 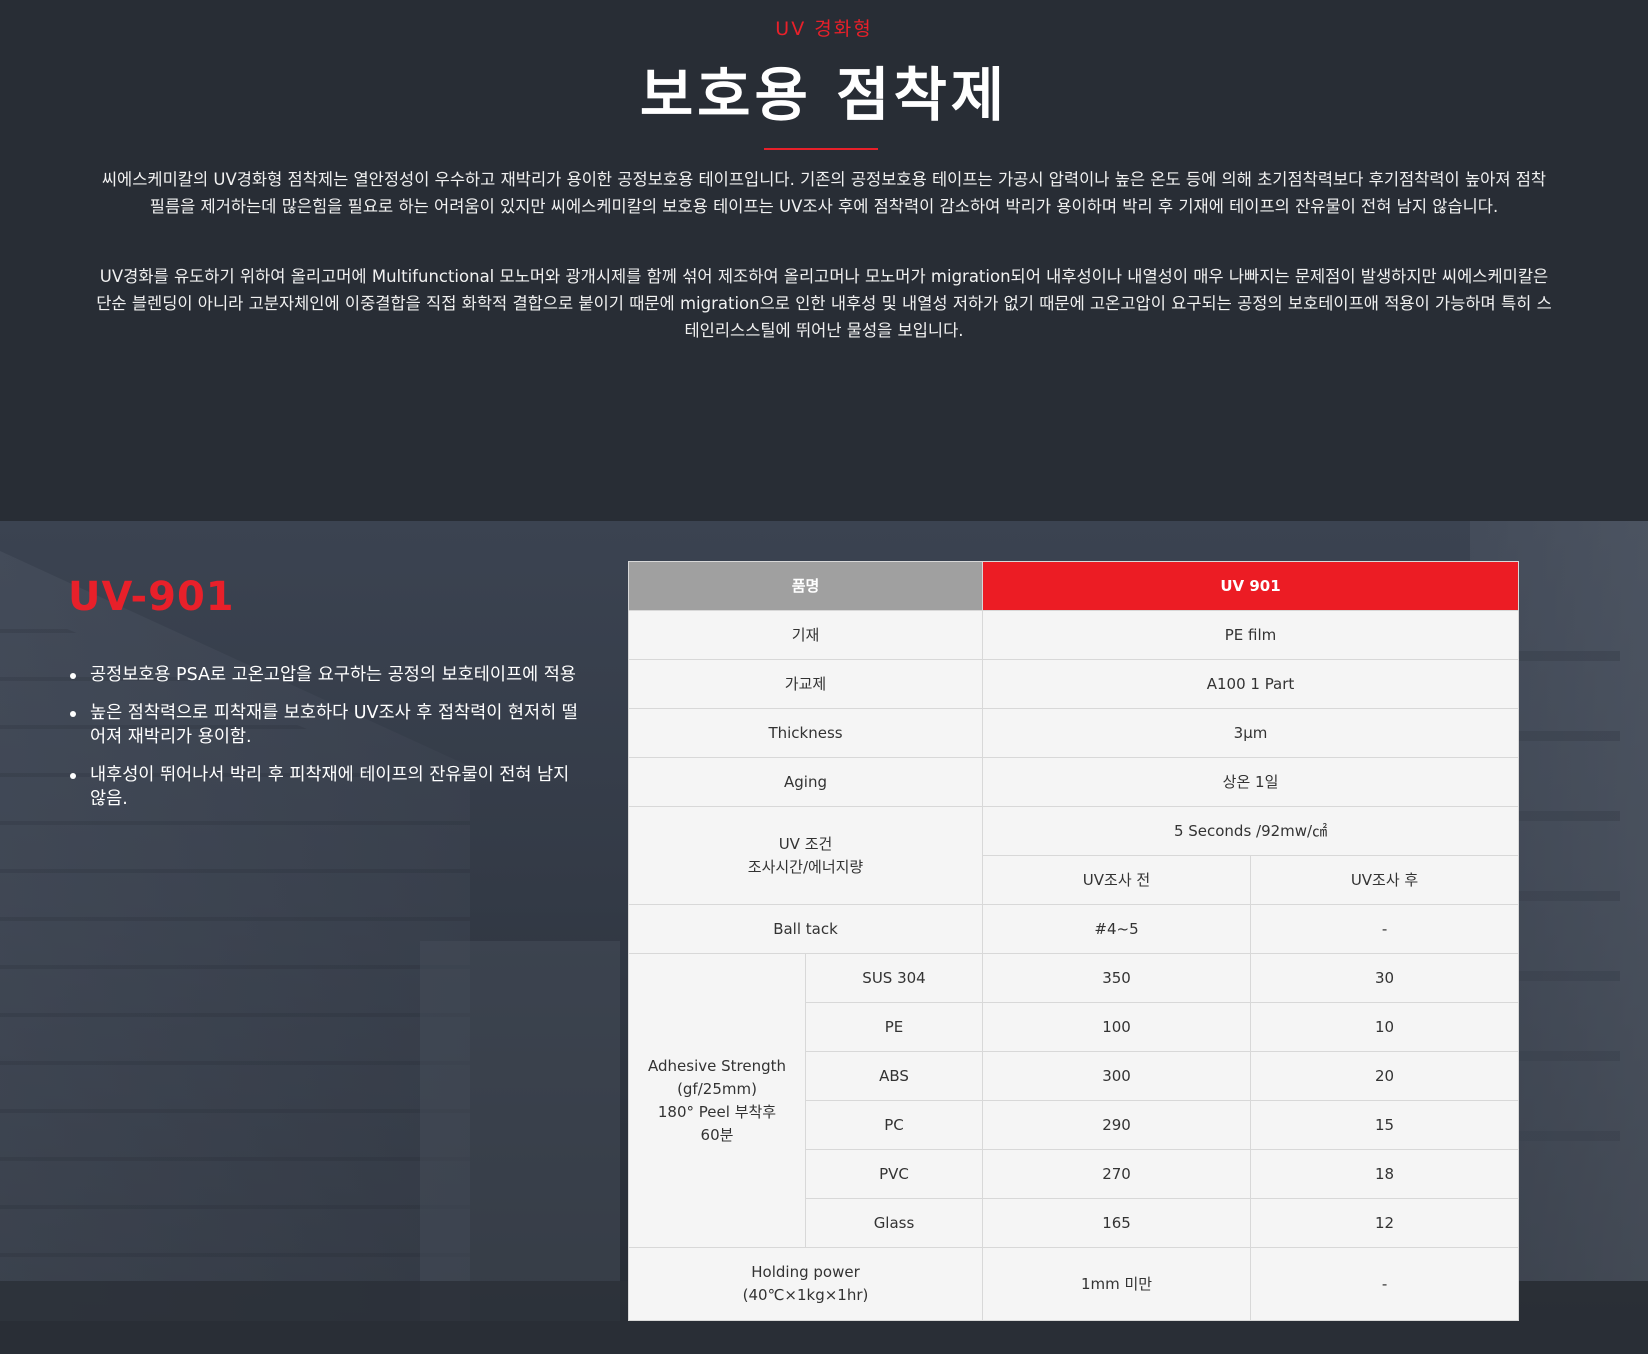 I want to click on material-cell: PC, so click(x=894, y=1125).